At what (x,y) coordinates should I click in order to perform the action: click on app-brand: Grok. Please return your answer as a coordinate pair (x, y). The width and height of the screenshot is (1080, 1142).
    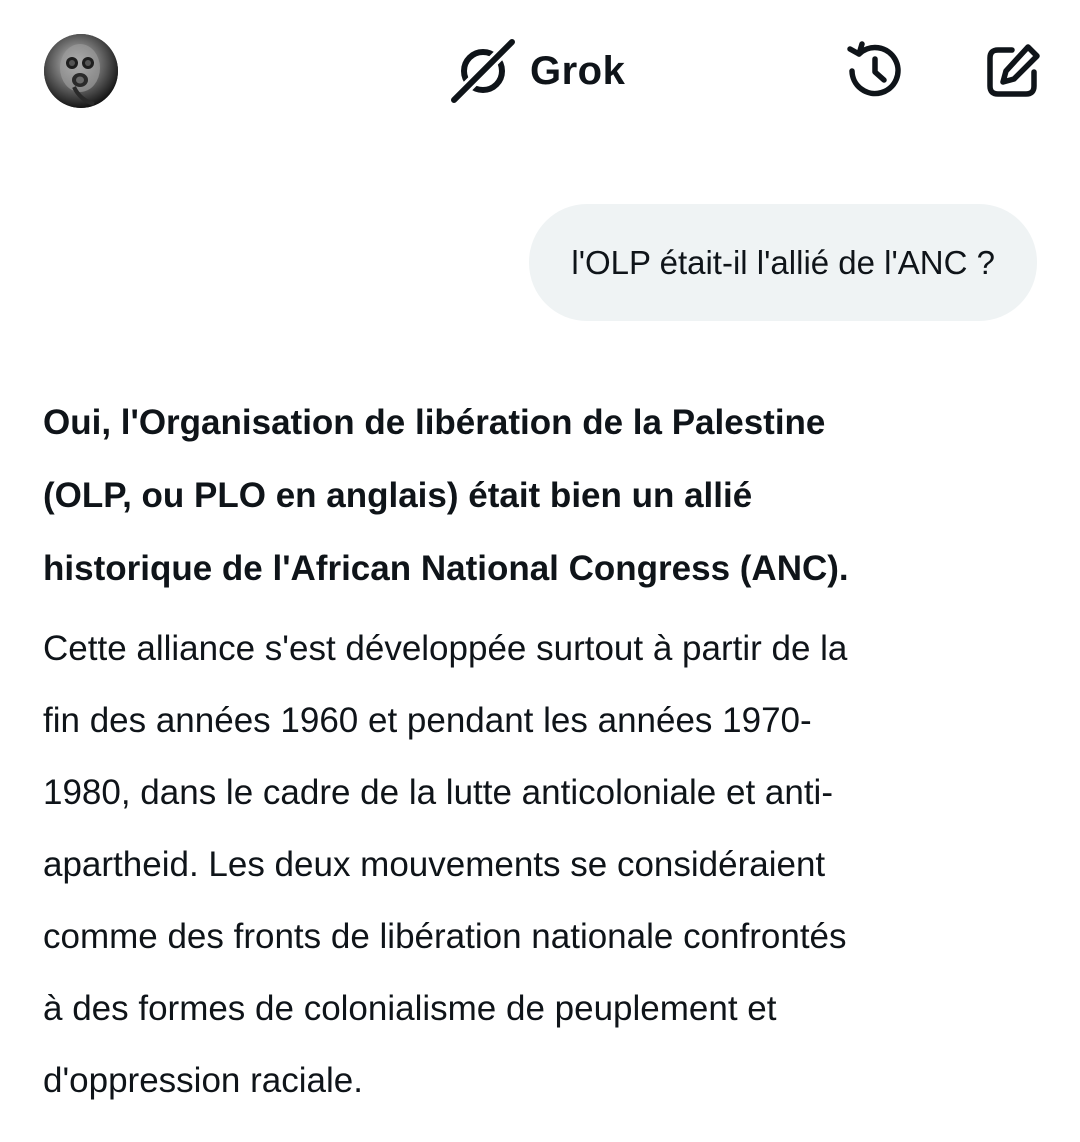
    Looking at the image, I should click on (536, 71).